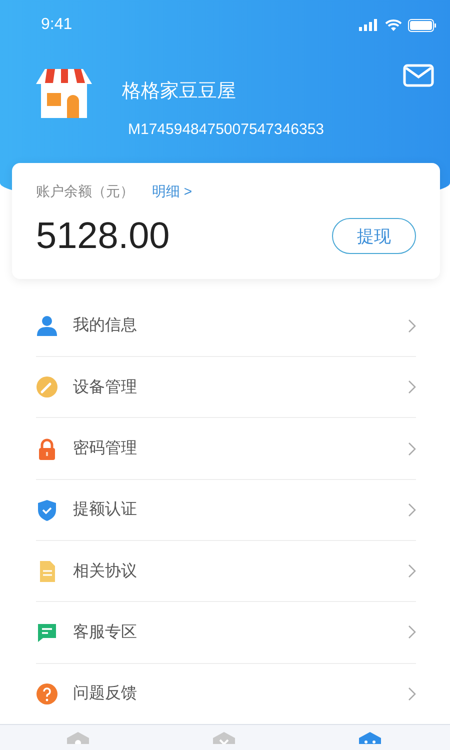 This screenshot has width=450, height=750. Describe the element at coordinates (369, 25) in the screenshot. I see `signal-icon` at that location.